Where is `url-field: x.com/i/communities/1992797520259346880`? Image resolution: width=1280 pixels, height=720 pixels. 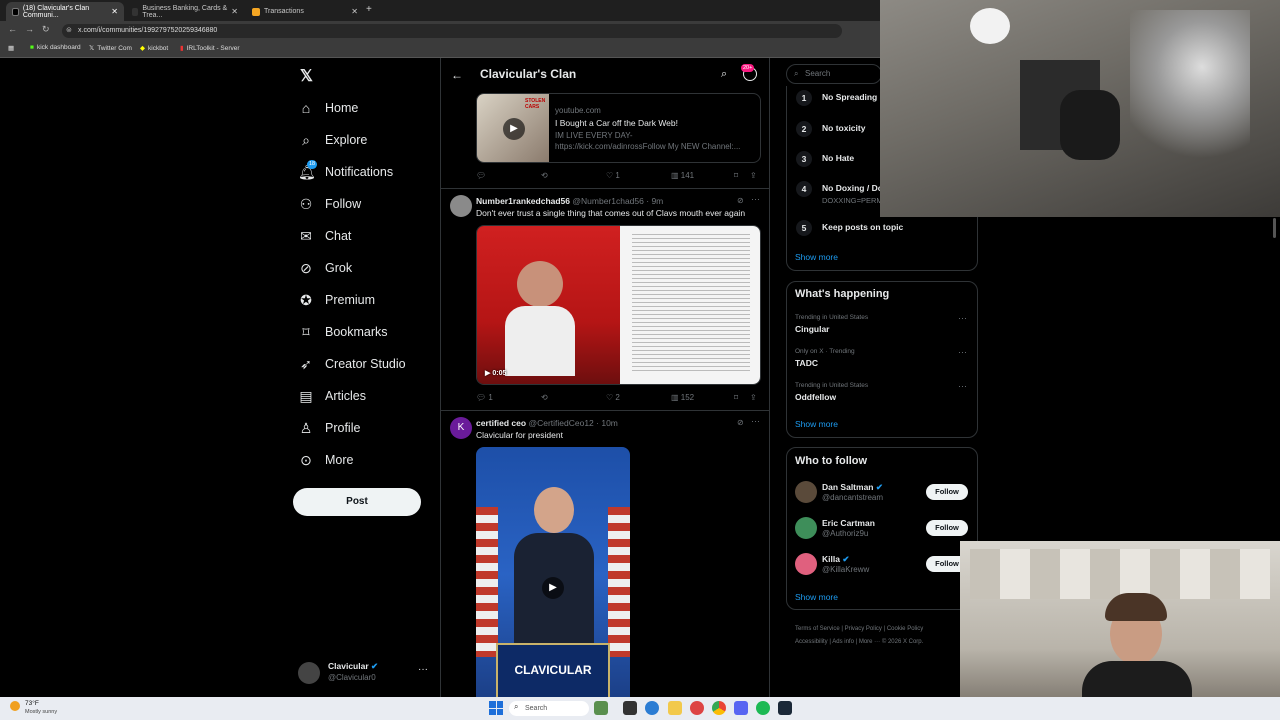
url-field: x.com/i/communities/1992797520259346880 is located at coordinates (452, 31).